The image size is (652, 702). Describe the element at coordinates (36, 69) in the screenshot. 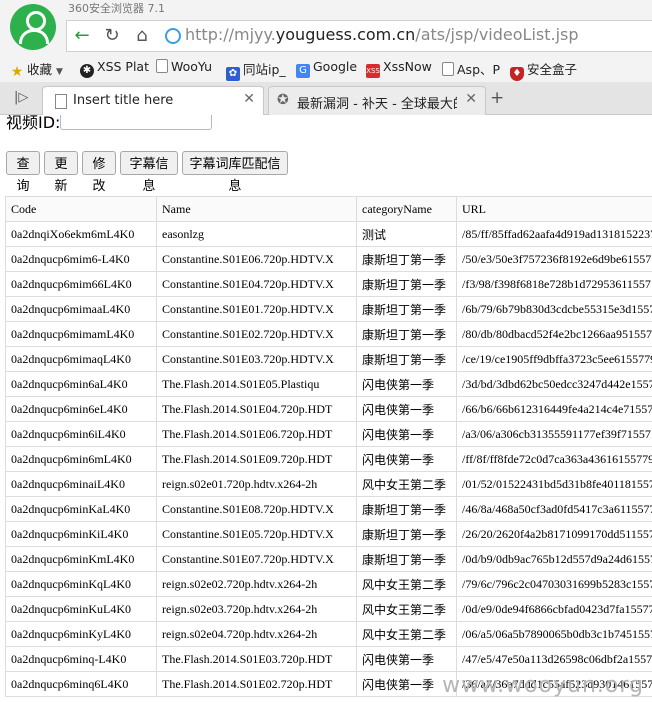

I see `bookmark-favorites: ★ 收藏 ▼` at that location.